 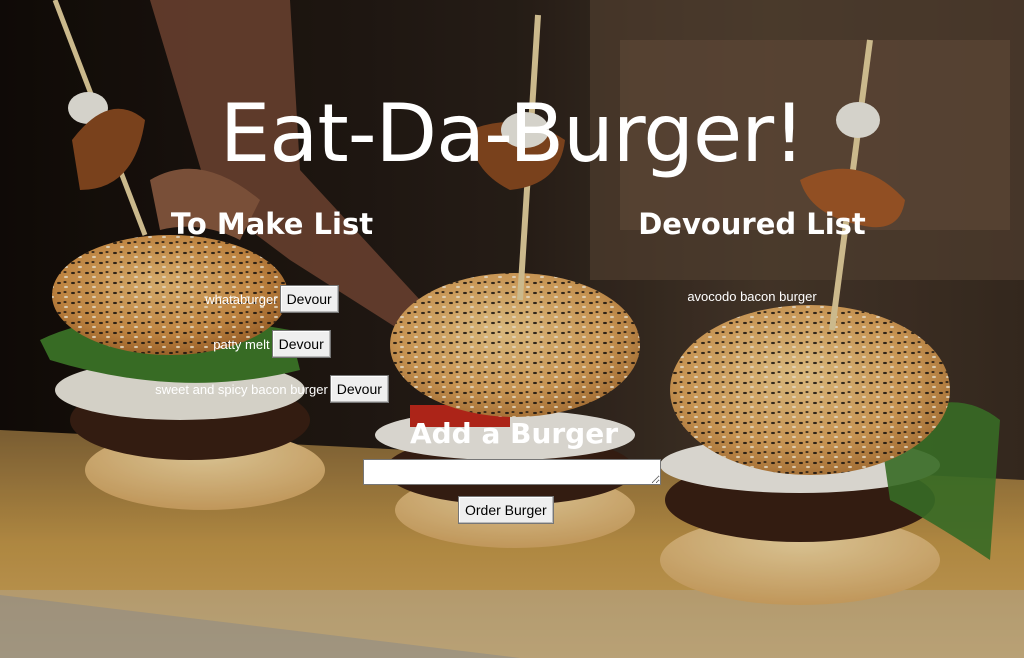 What do you see at coordinates (241, 299) in the screenshot?
I see `burger-name: whataburger` at bounding box center [241, 299].